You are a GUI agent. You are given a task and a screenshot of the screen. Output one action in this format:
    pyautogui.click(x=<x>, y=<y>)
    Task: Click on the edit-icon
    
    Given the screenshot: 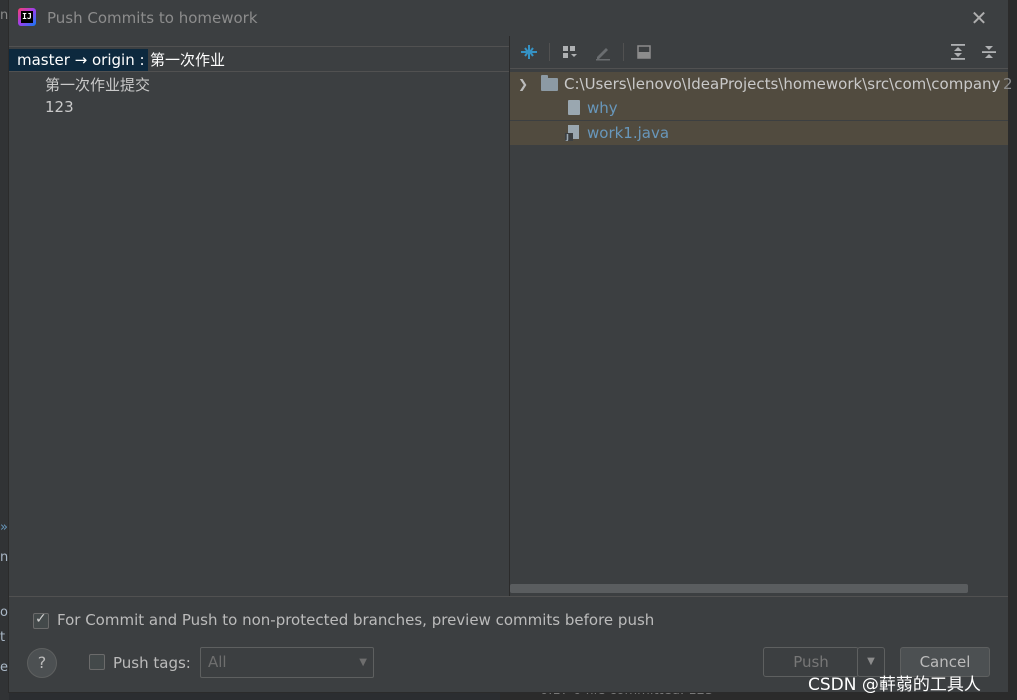 What is the action you would take?
    pyautogui.click(x=603, y=52)
    